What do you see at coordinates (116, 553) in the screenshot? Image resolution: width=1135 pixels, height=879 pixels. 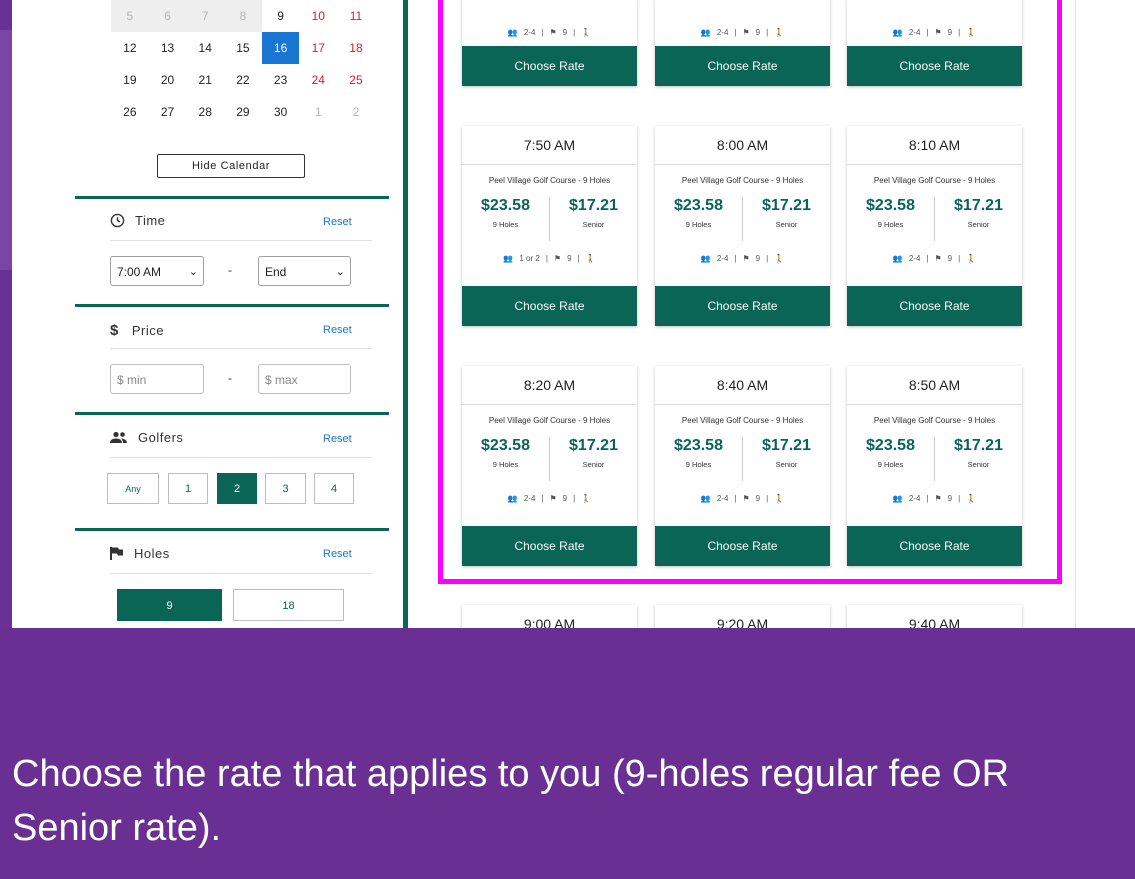 I see `flag-icon` at bounding box center [116, 553].